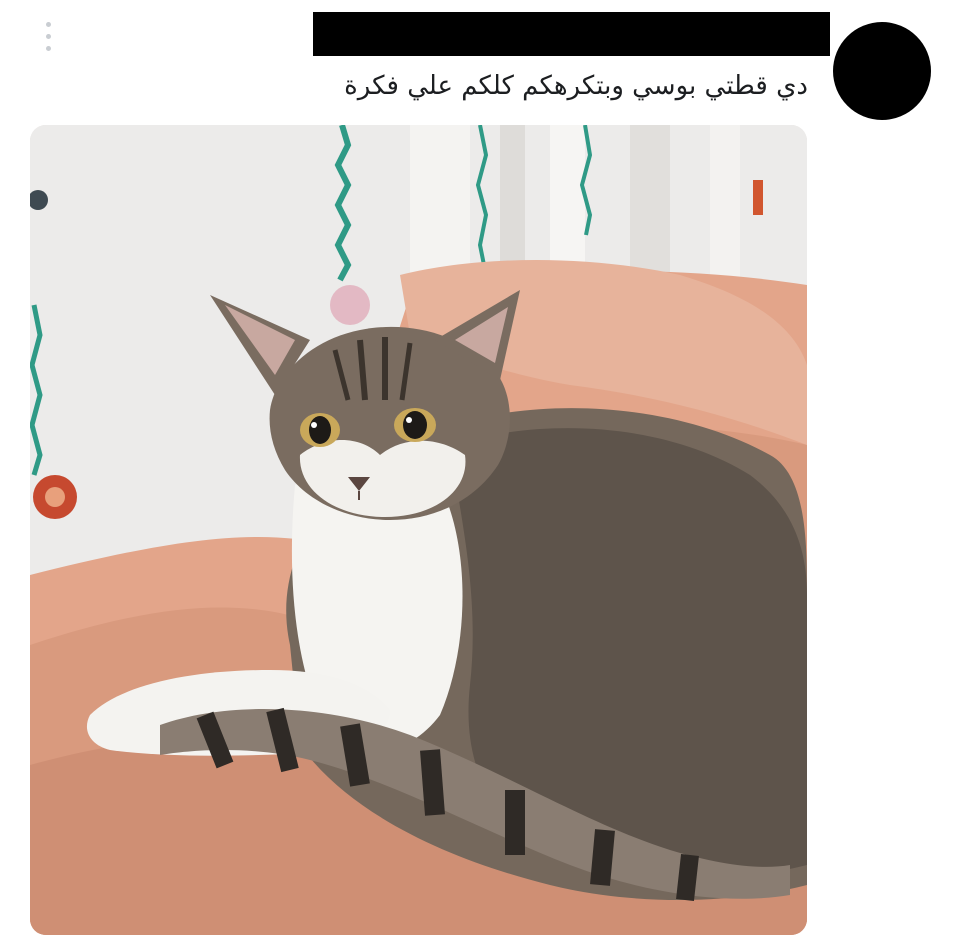  Describe the element at coordinates (48, 24) in the screenshot. I see `more-vertical-icon` at that location.